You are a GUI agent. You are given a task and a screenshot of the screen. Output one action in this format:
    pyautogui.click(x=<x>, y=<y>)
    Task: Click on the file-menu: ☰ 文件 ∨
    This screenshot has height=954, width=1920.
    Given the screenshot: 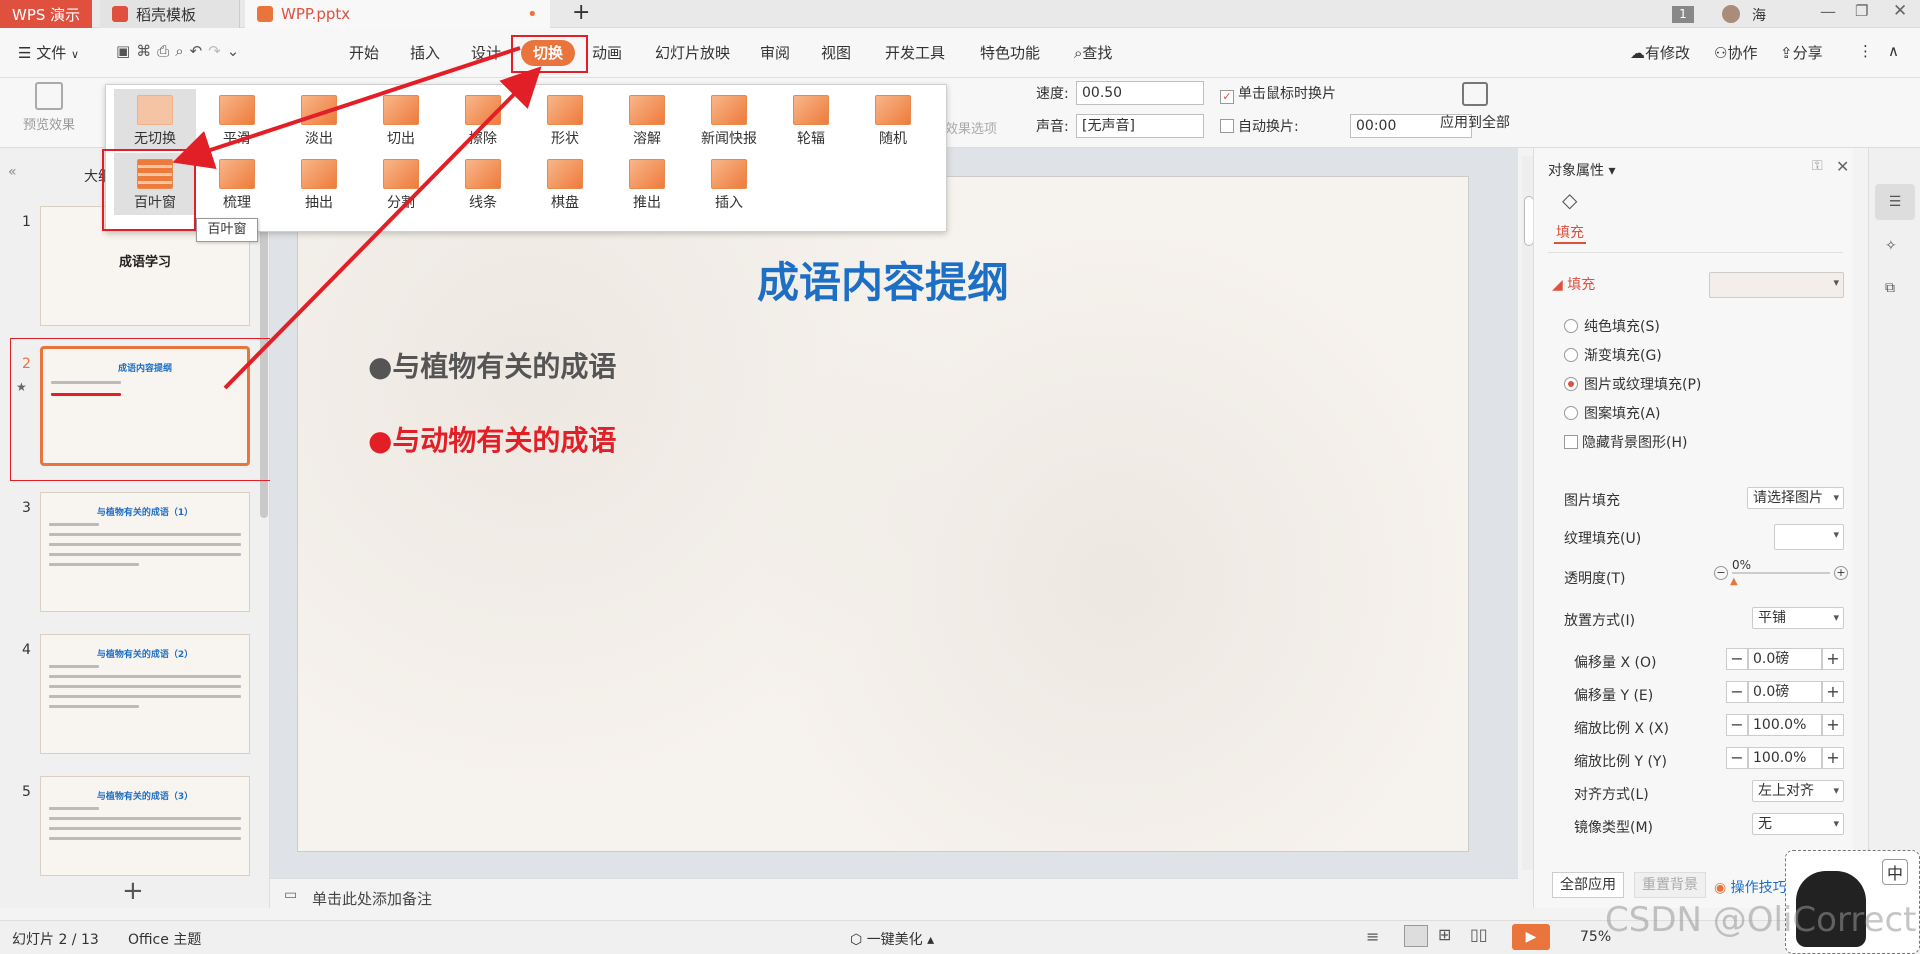 What is the action you would take?
    pyautogui.click(x=48, y=52)
    